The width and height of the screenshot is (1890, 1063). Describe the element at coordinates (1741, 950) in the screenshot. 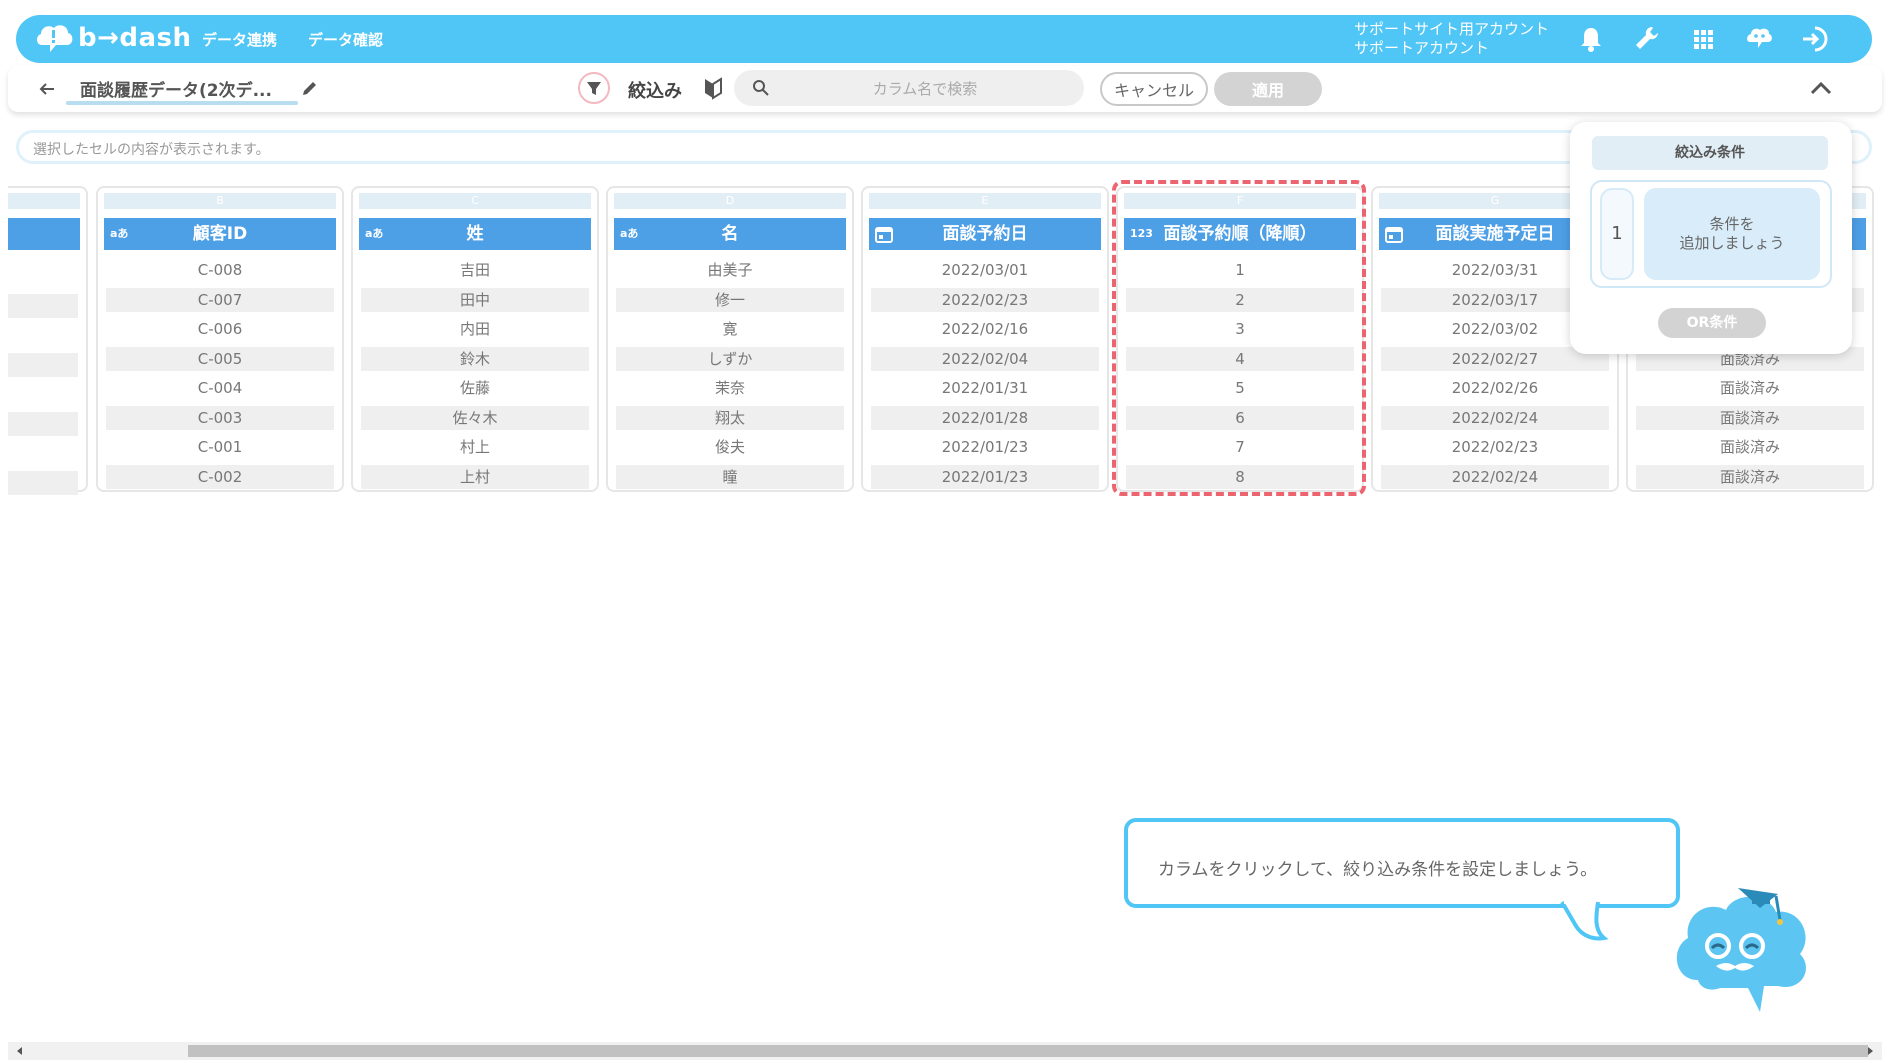

I see `mascot-icon` at that location.